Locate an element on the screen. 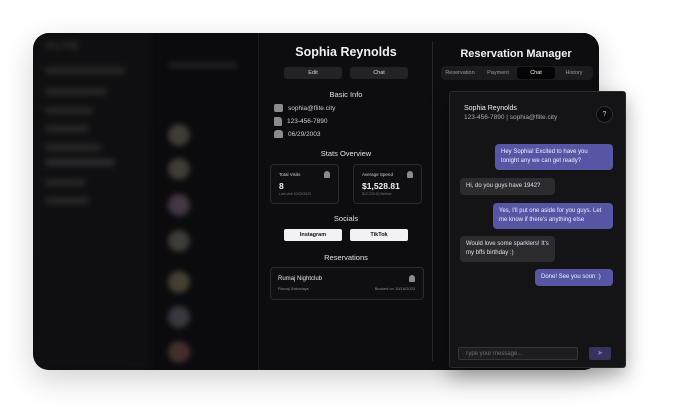  mail-icon is located at coordinates (278, 108).